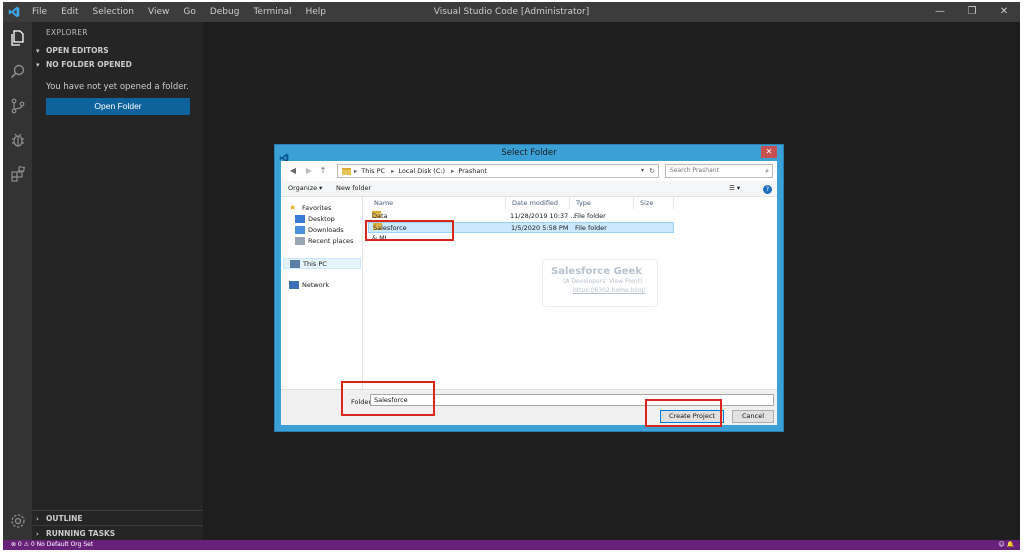  I want to click on file-row: Salesforce 1/5/2020 5:58 PM File folder, so click(521, 227).